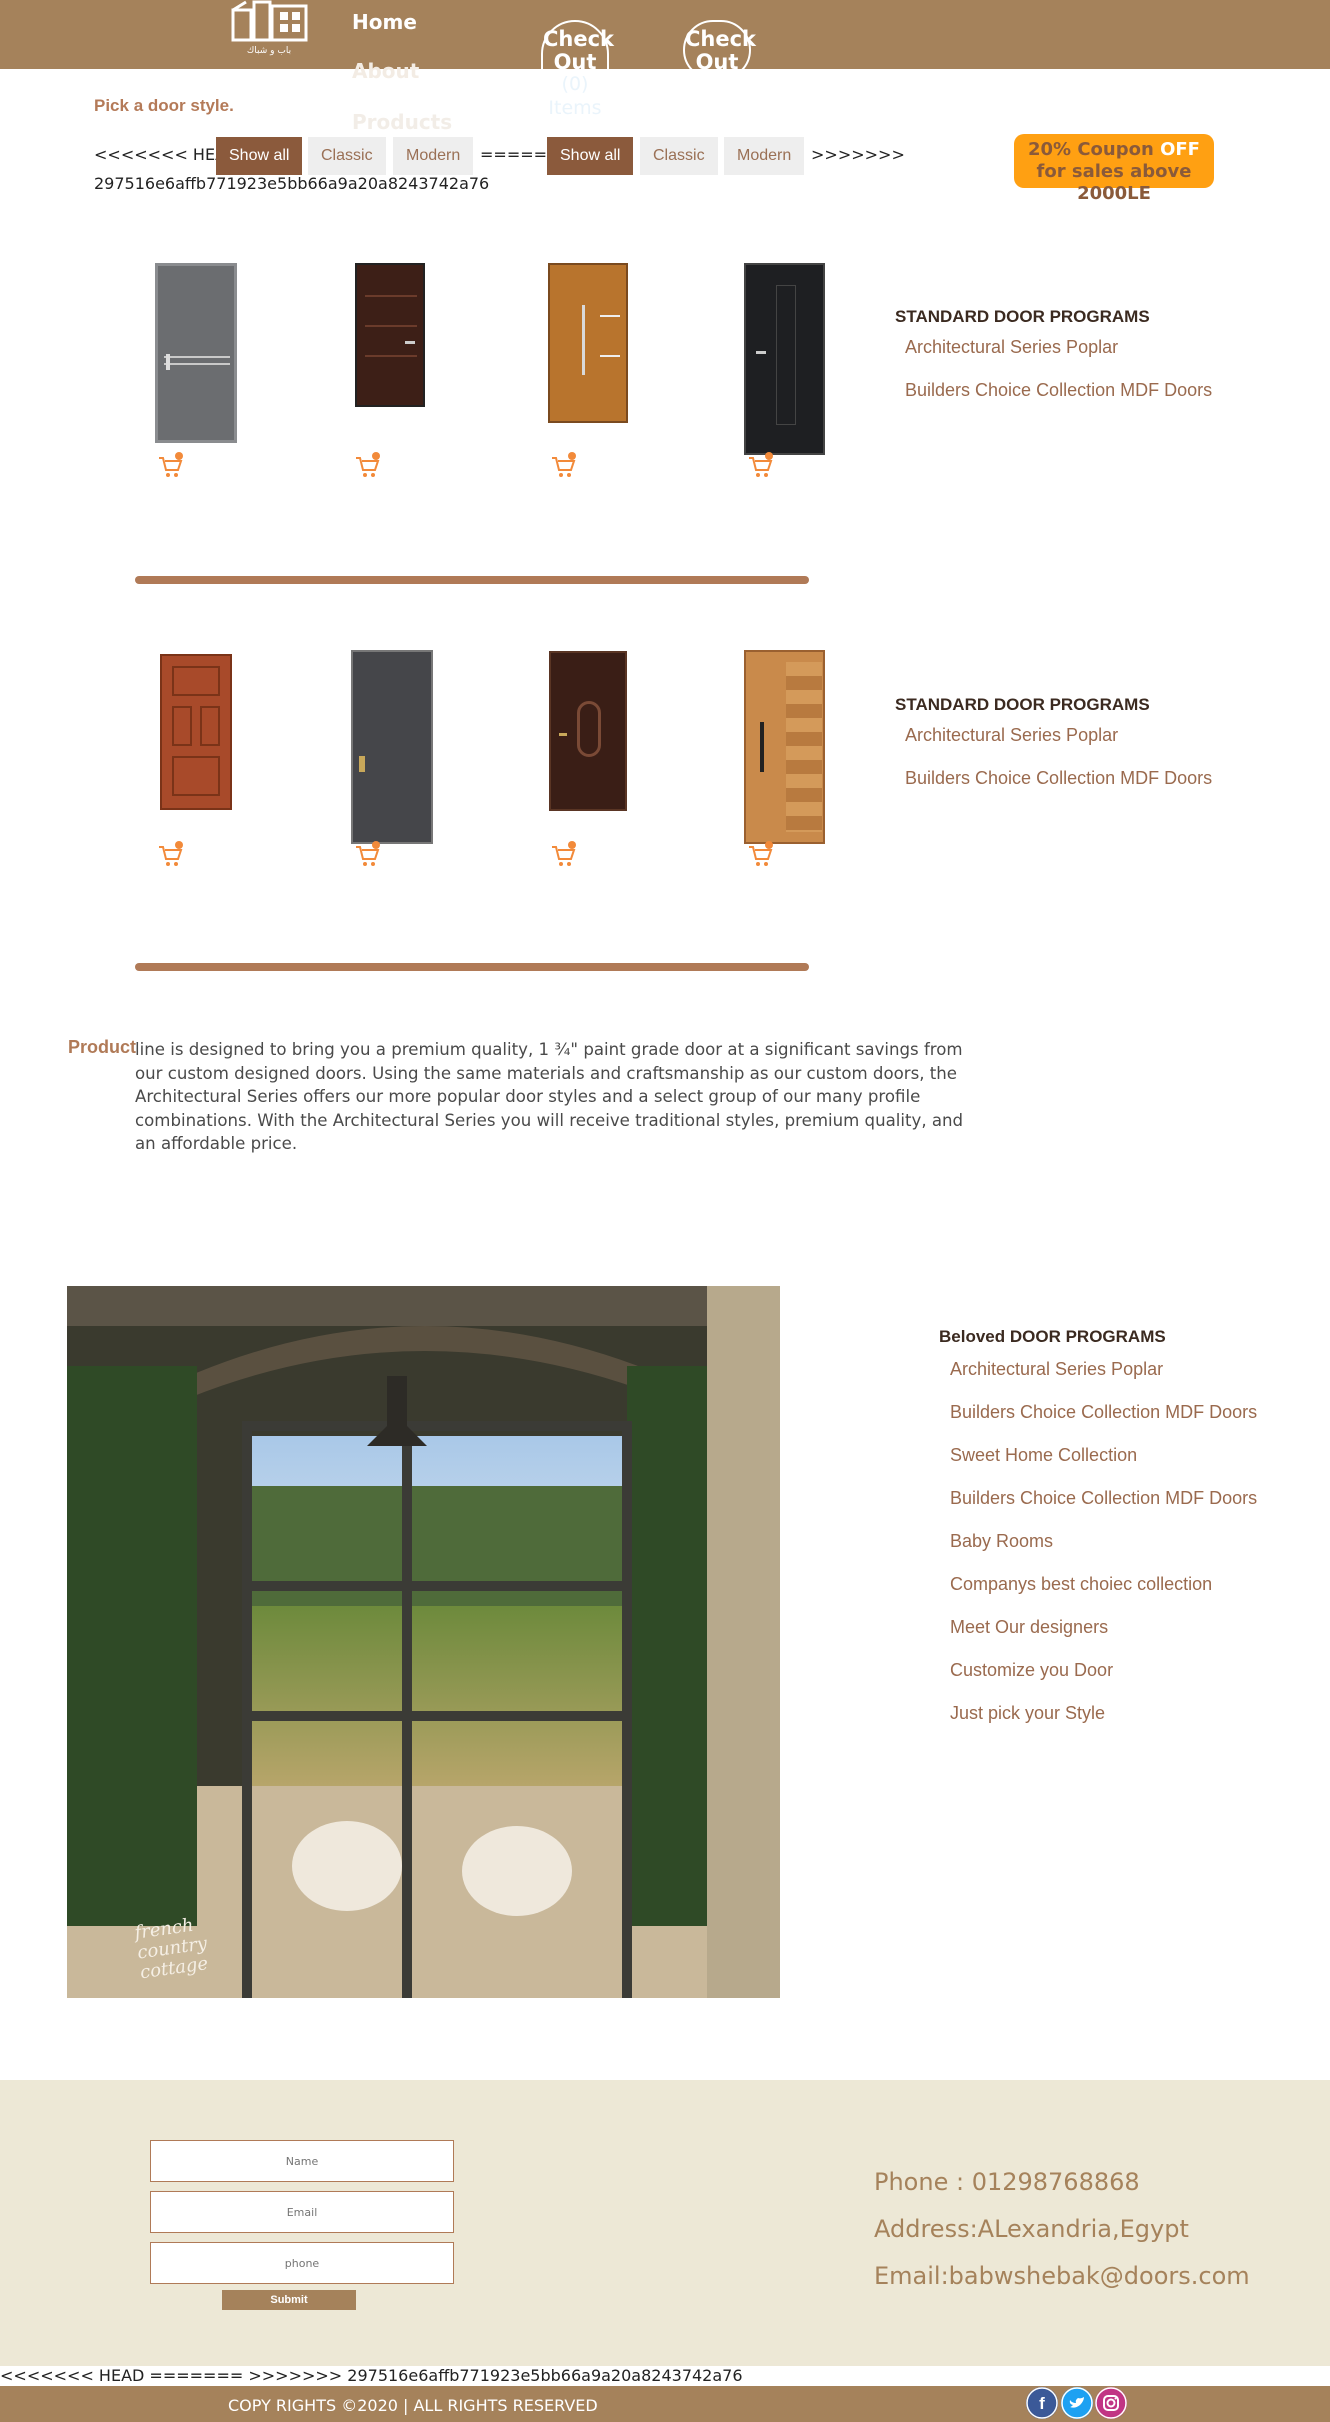 The width and height of the screenshot is (1330, 2422). I want to click on svg-text: f, so click(1042, 2403).